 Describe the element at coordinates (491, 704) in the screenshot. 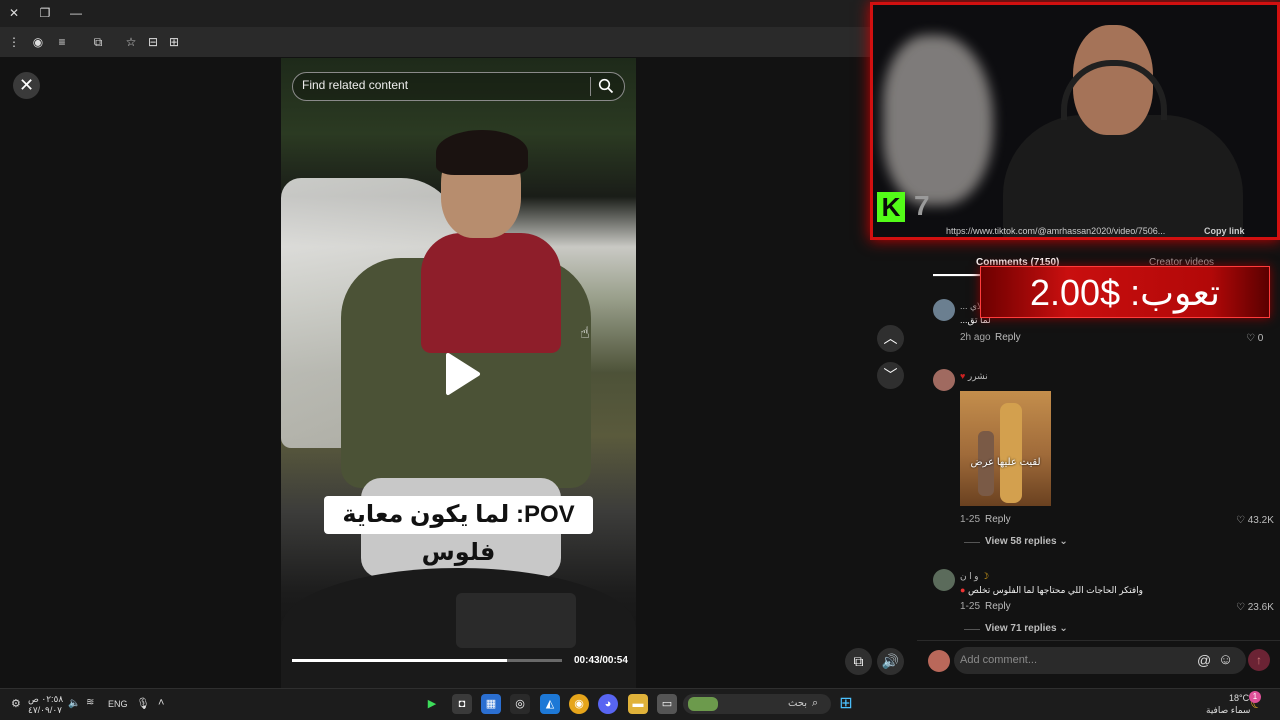

I see `photos-app-icon: ▦` at that location.